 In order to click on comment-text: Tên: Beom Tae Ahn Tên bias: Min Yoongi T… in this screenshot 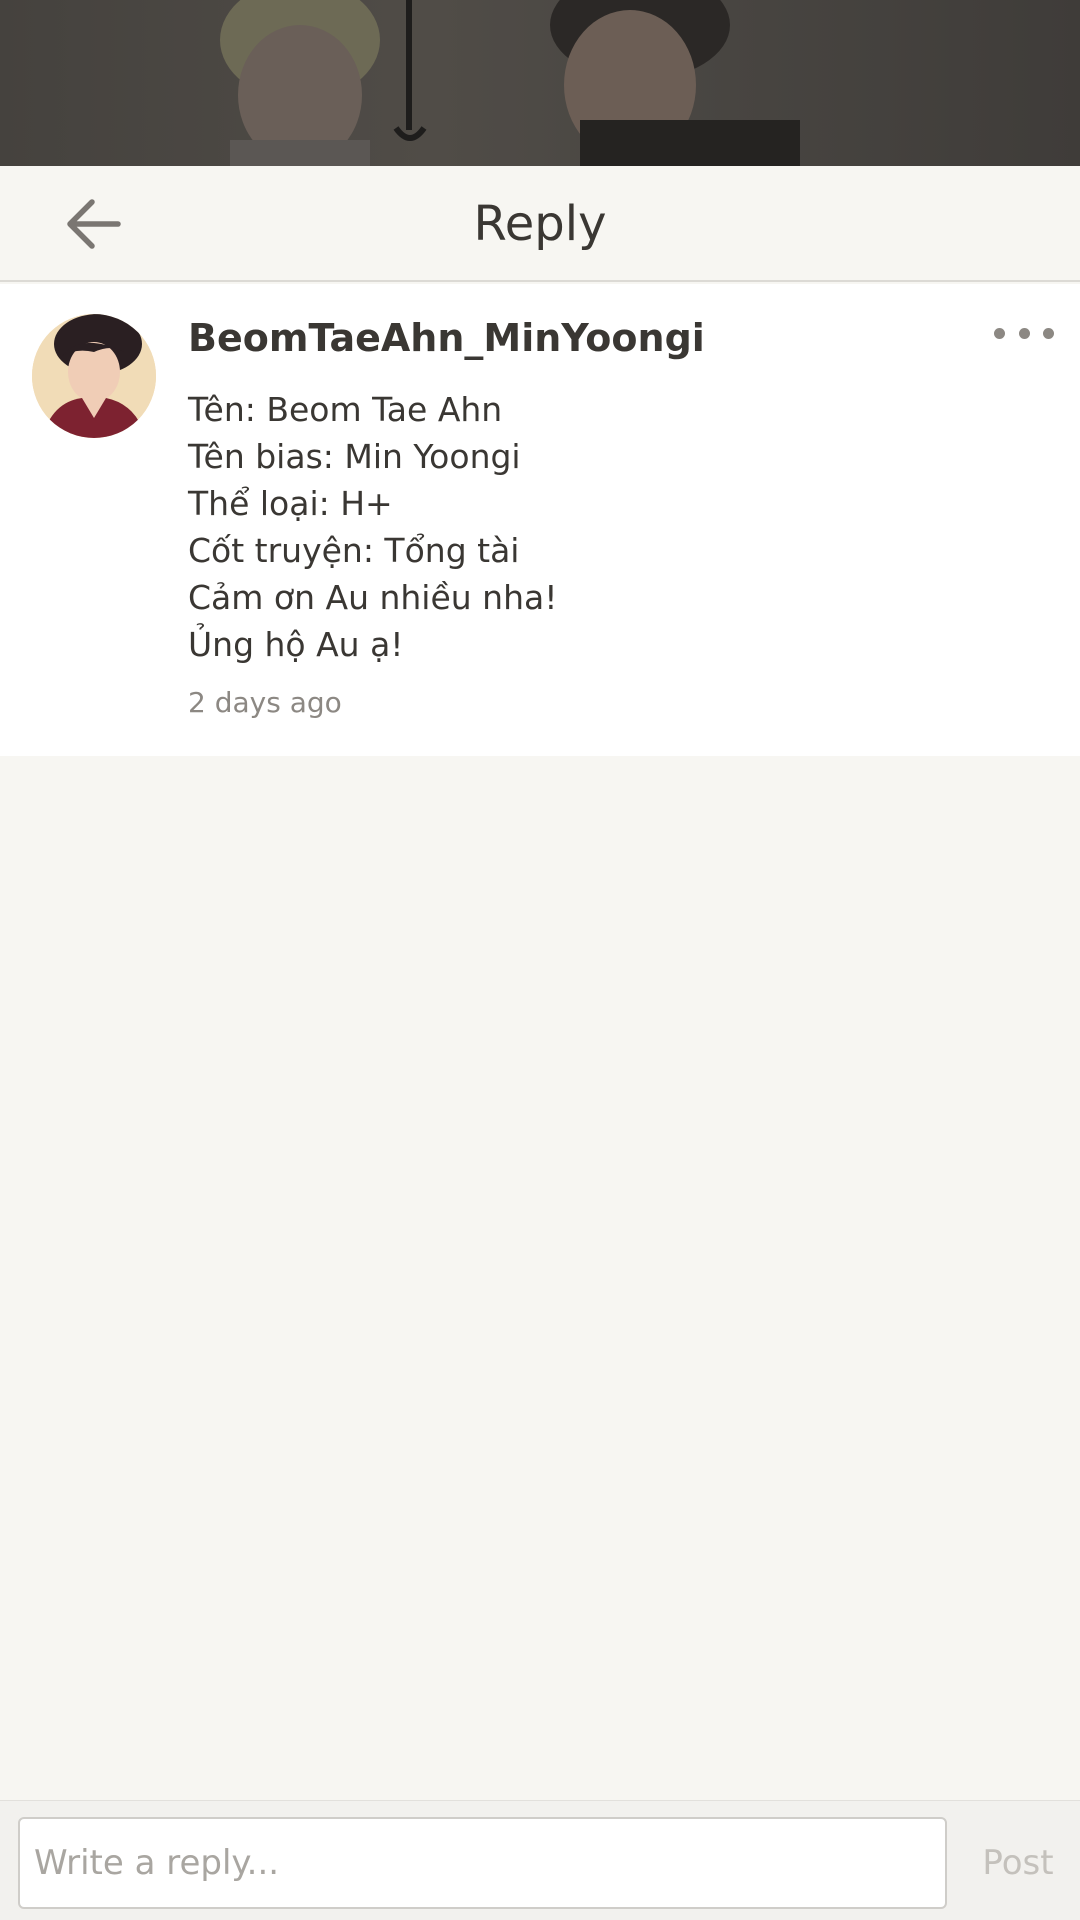, I will do `click(598, 527)`.